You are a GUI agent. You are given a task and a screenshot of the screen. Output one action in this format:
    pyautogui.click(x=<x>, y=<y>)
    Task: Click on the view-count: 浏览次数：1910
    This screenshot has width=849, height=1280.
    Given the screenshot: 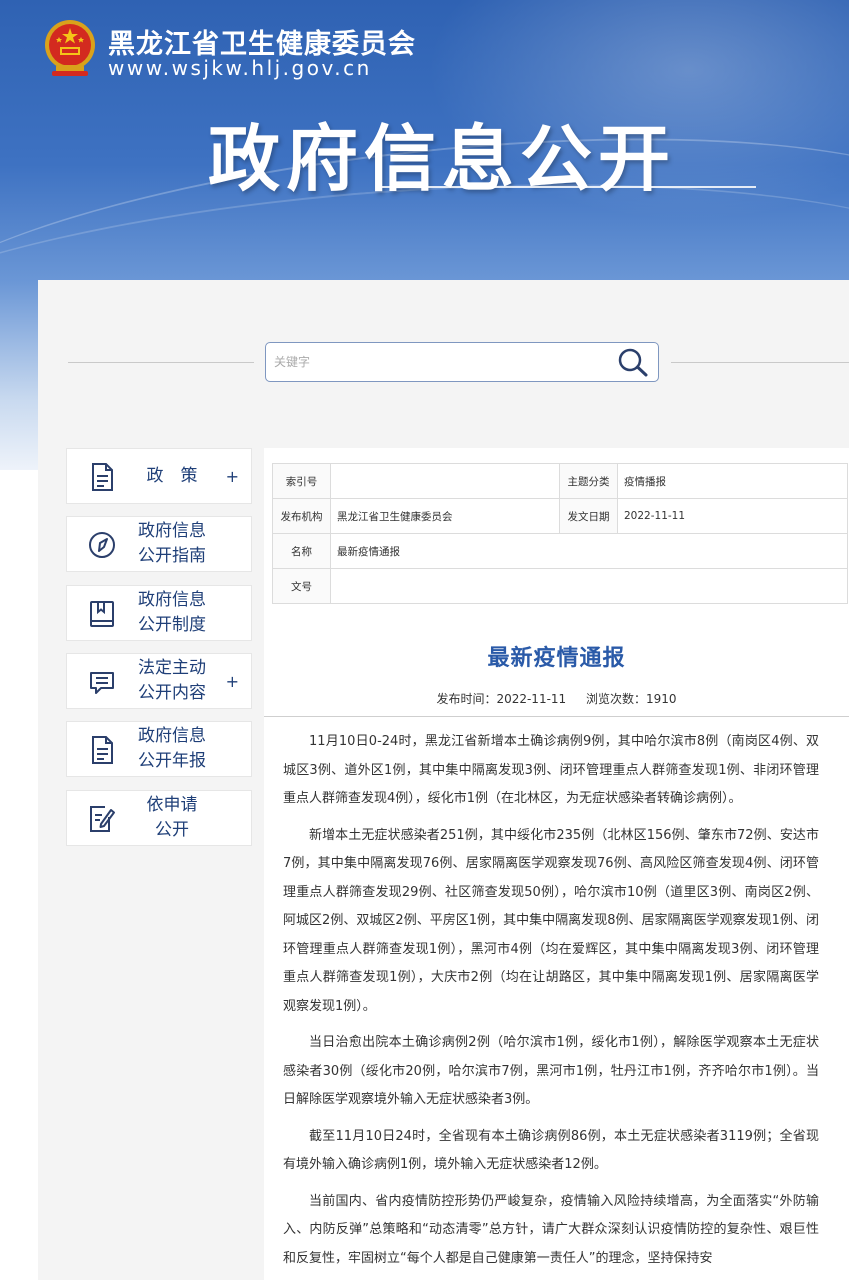 What is the action you would take?
    pyautogui.click(x=631, y=699)
    